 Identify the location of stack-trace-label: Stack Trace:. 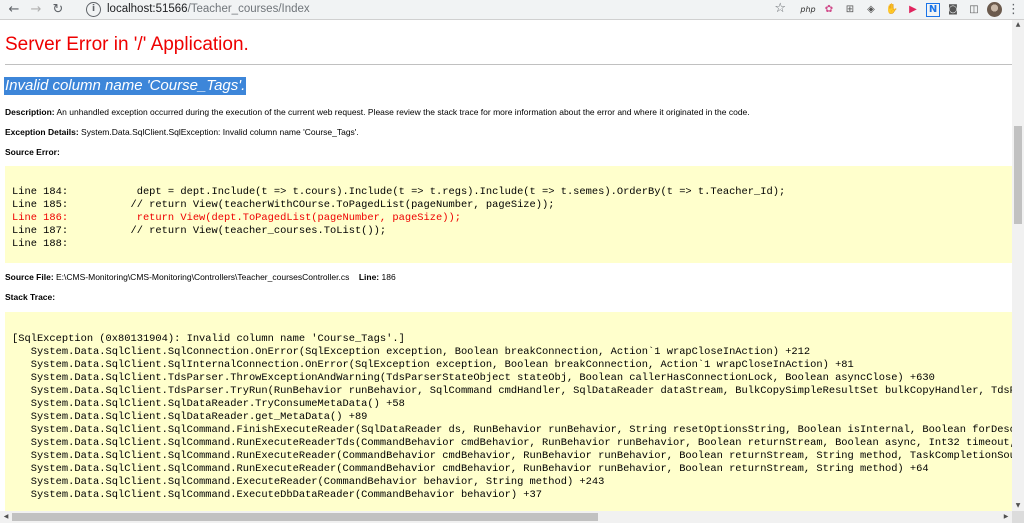
(30, 297).